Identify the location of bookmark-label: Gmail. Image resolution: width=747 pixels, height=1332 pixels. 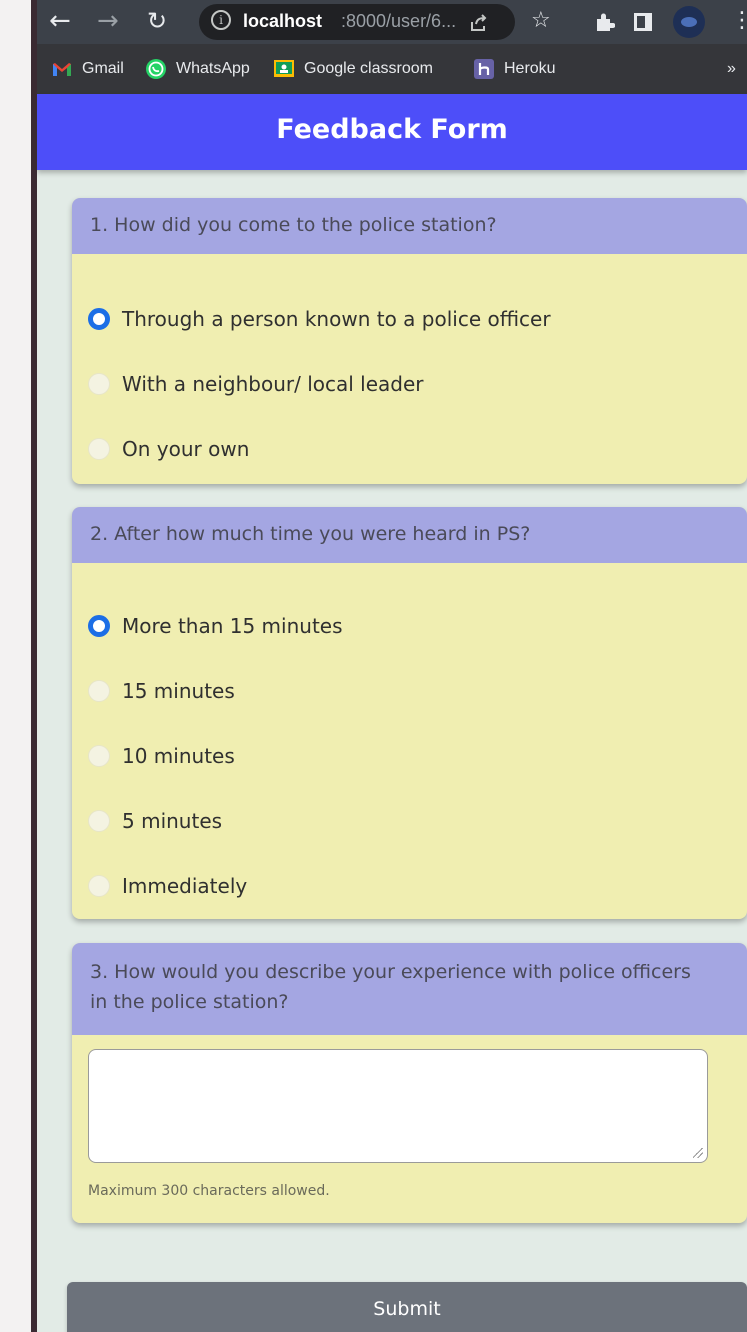
(103, 68).